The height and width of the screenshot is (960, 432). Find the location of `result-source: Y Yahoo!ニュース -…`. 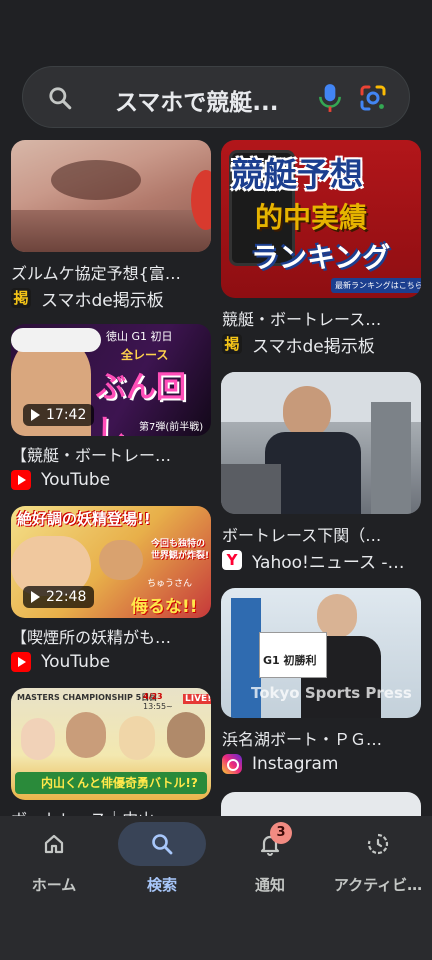

result-source: Y Yahoo!ニュース -… is located at coordinates (313, 560).